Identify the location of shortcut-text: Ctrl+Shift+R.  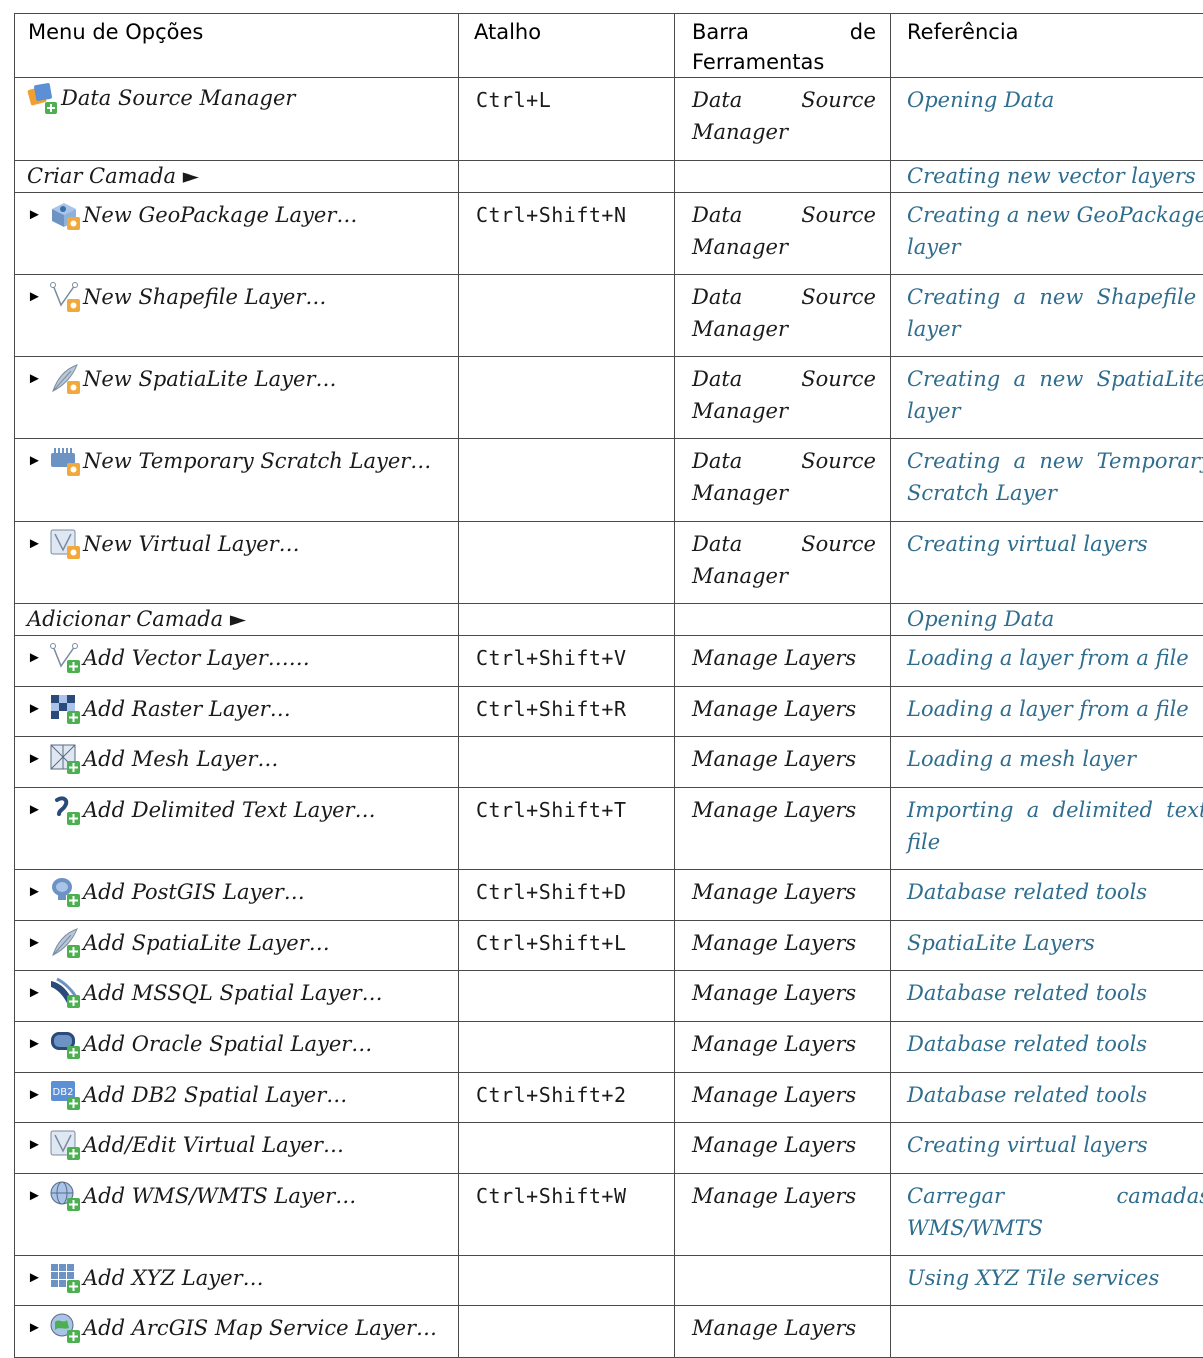
(551, 709).